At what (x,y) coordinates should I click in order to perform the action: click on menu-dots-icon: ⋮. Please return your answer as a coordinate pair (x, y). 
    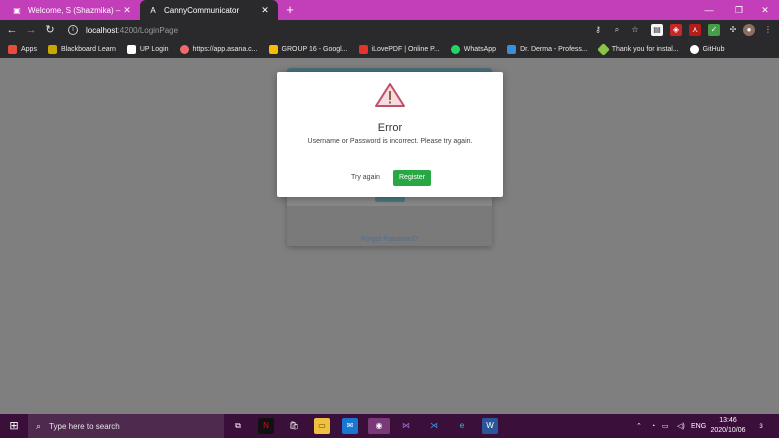
    Looking at the image, I should click on (768, 30).